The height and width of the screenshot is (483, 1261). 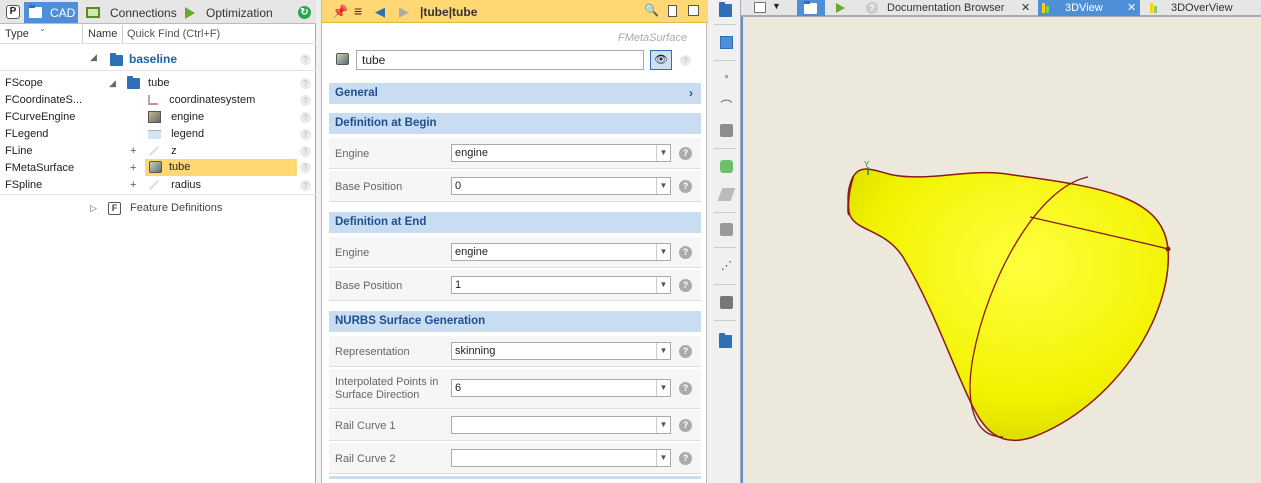 What do you see at coordinates (760, 7) in the screenshot?
I see `layout-icon` at bounding box center [760, 7].